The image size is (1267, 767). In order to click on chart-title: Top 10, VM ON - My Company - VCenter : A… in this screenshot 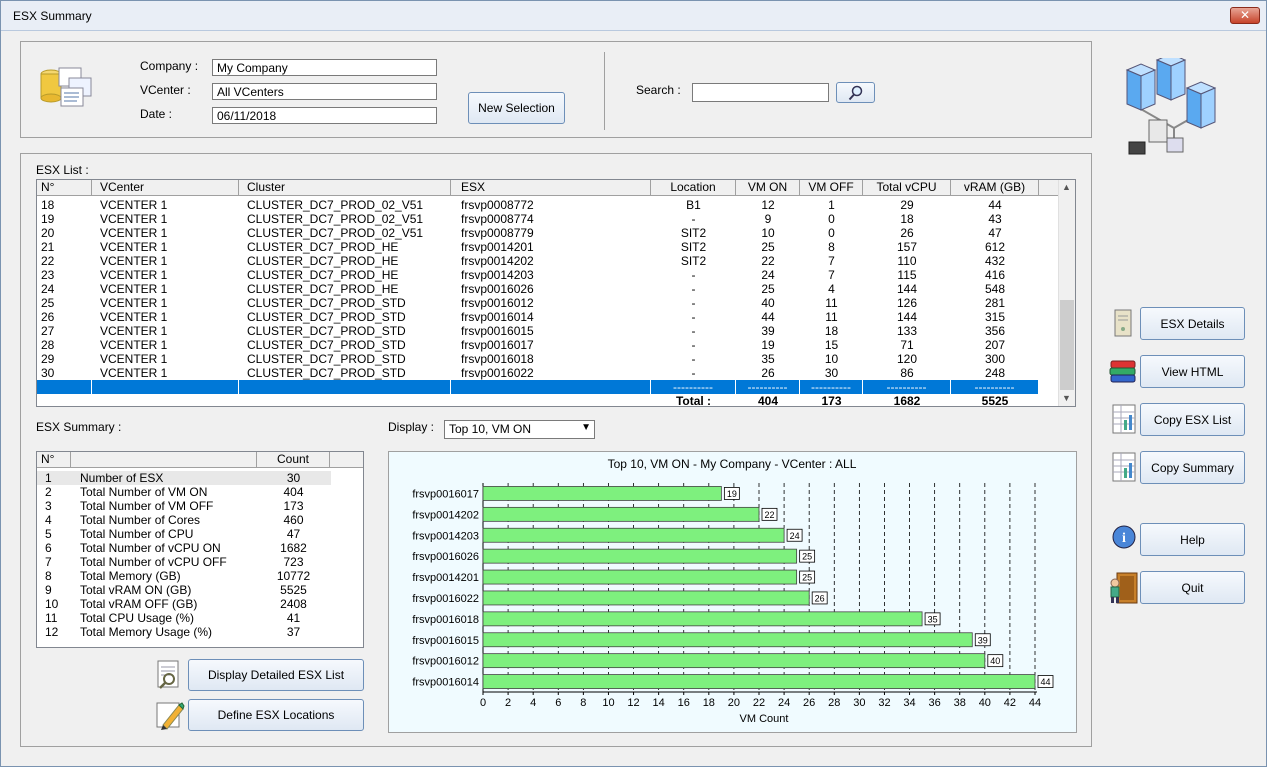, I will do `click(732, 464)`.